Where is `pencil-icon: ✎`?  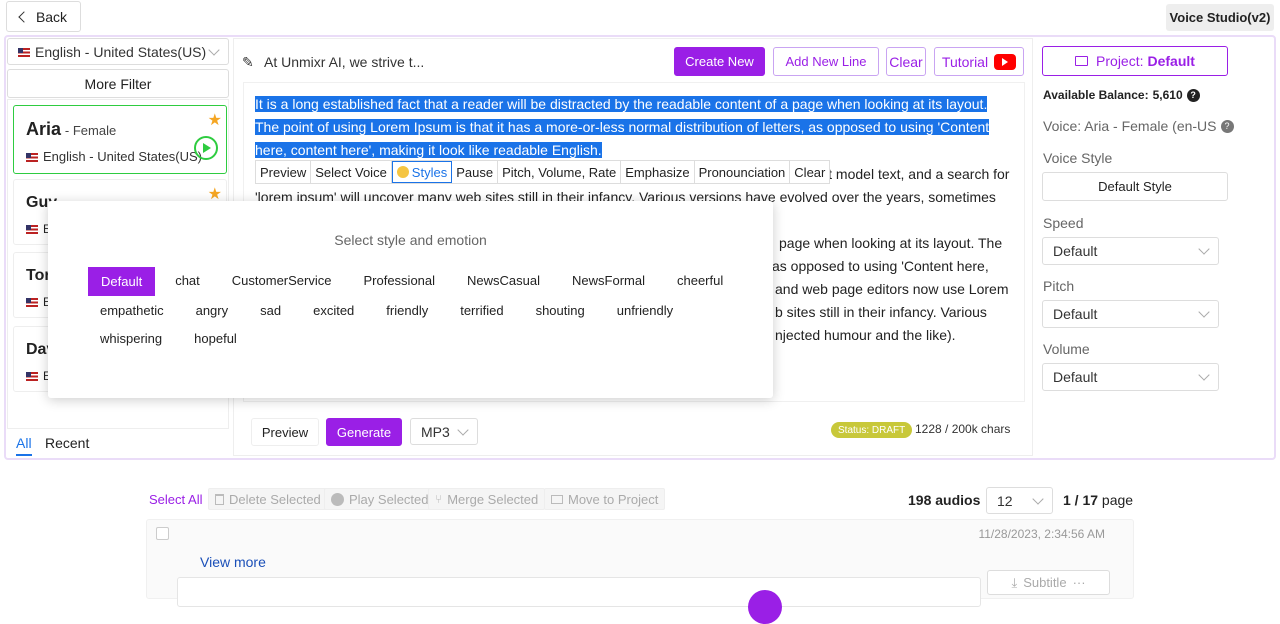
pencil-icon: ✎ is located at coordinates (248, 62).